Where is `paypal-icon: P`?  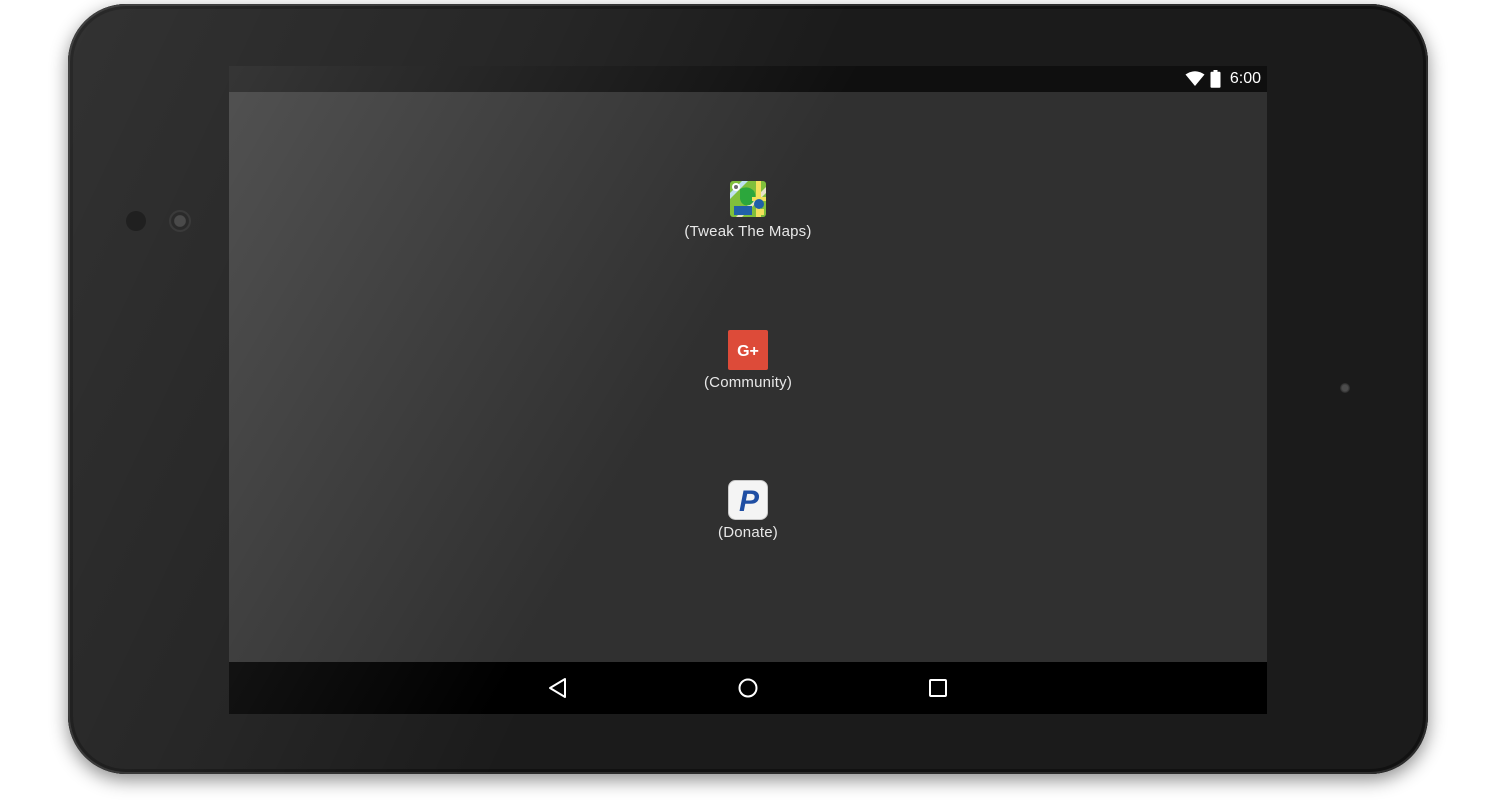
paypal-icon: P is located at coordinates (748, 500).